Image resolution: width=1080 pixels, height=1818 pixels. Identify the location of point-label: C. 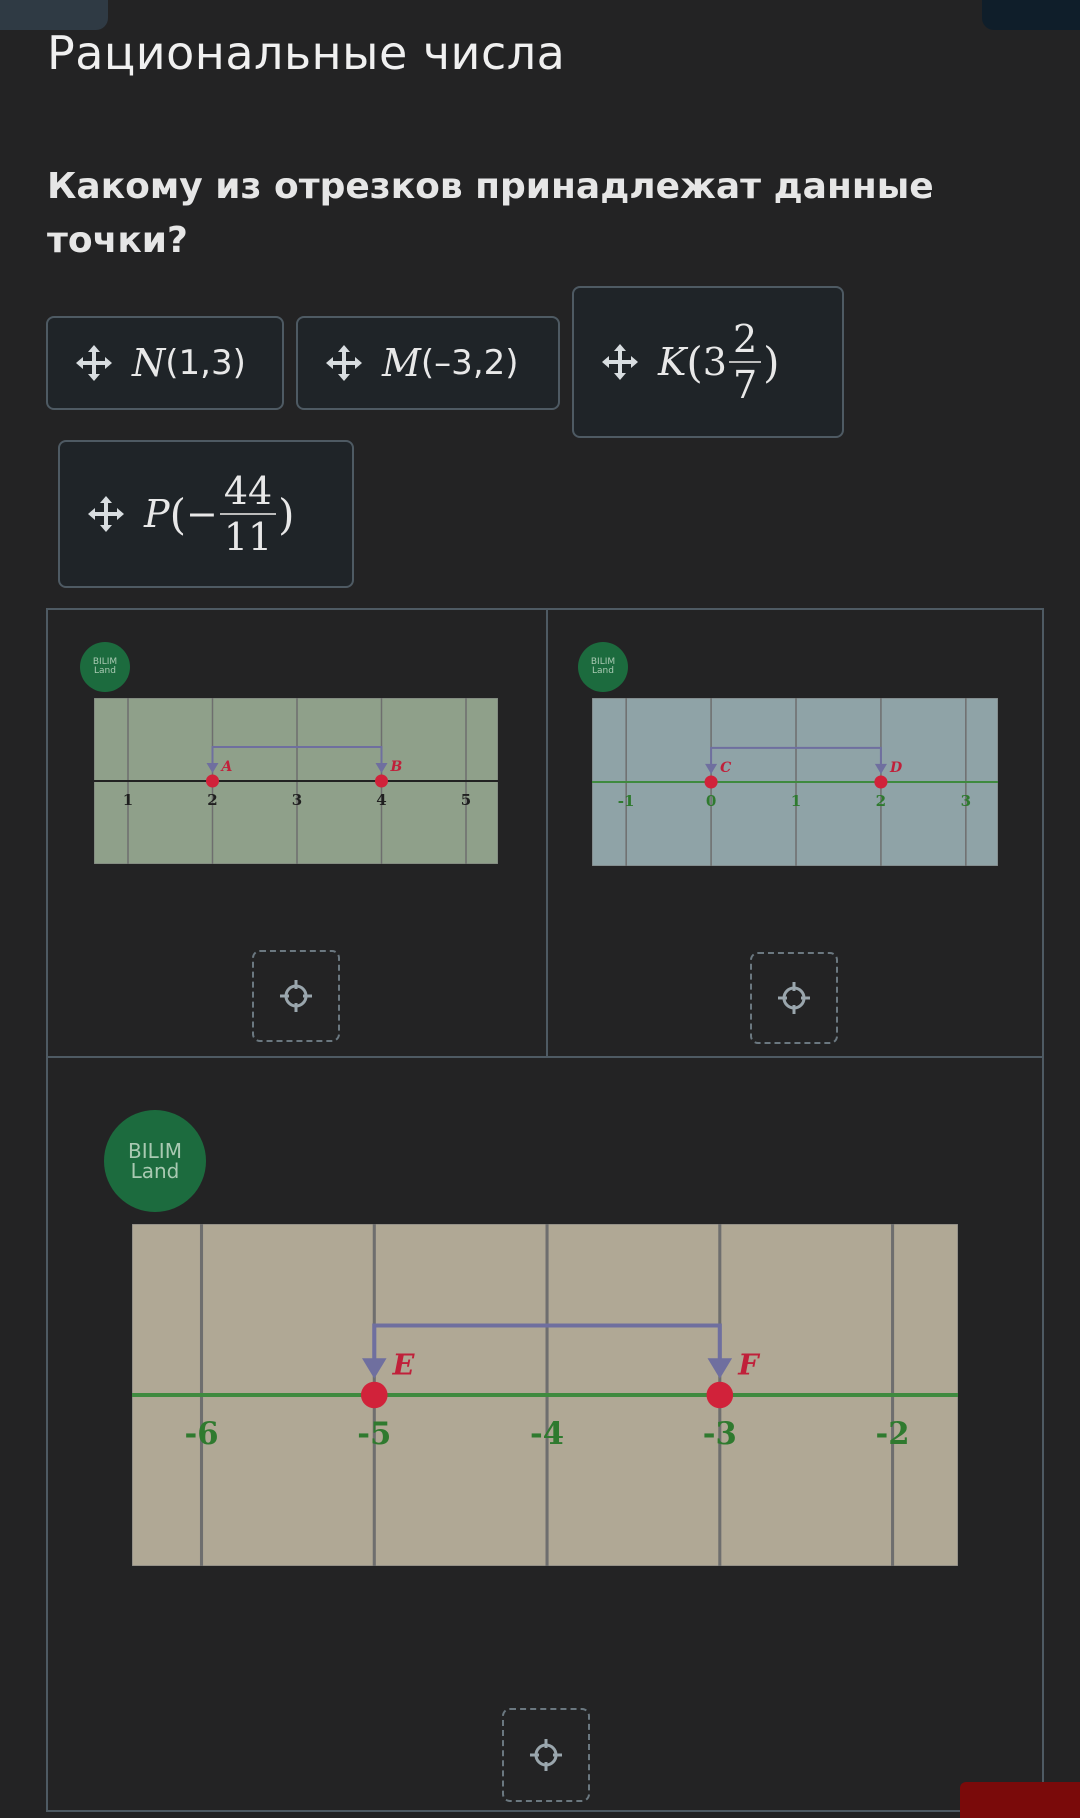
(726, 768).